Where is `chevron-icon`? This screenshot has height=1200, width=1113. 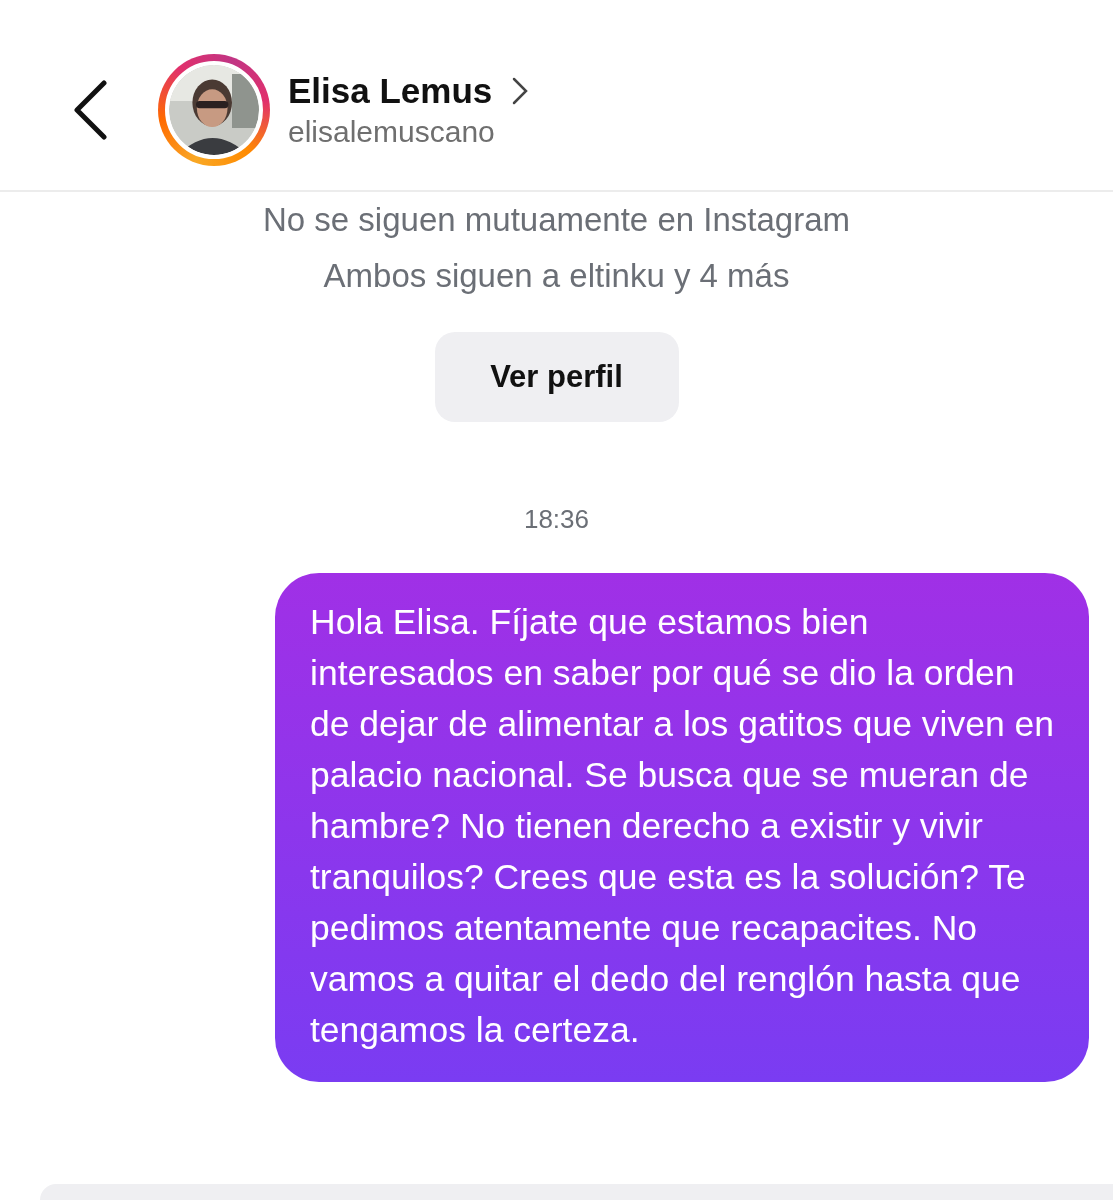
chevron-icon is located at coordinates (520, 91).